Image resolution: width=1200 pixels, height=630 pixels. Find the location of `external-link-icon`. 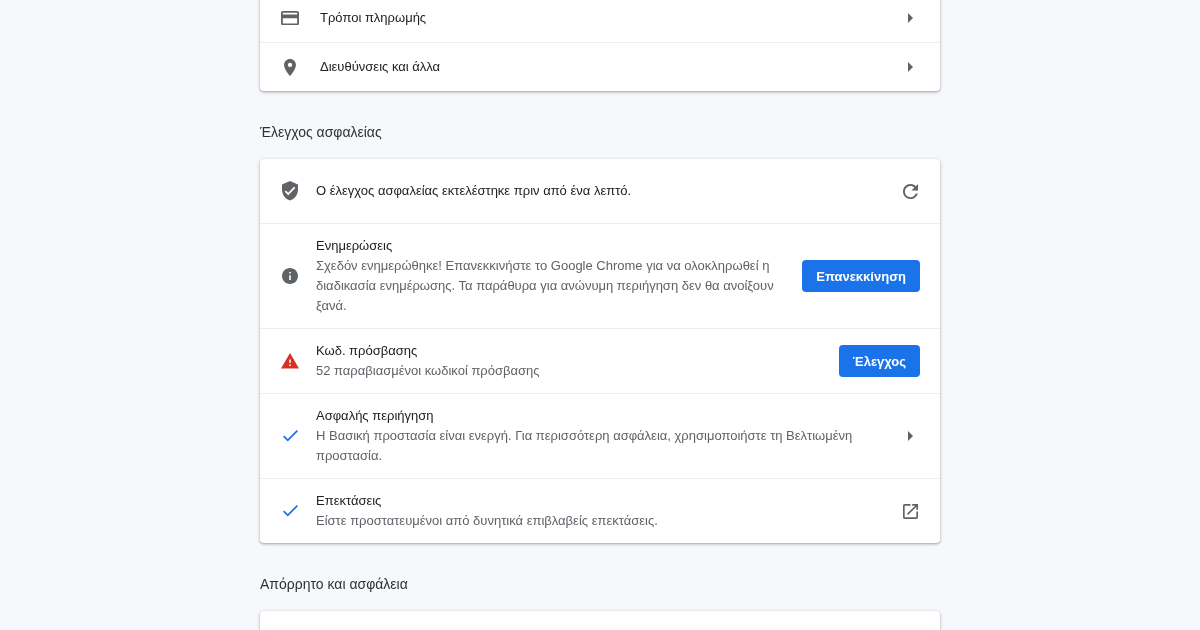

external-link-icon is located at coordinates (910, 511).